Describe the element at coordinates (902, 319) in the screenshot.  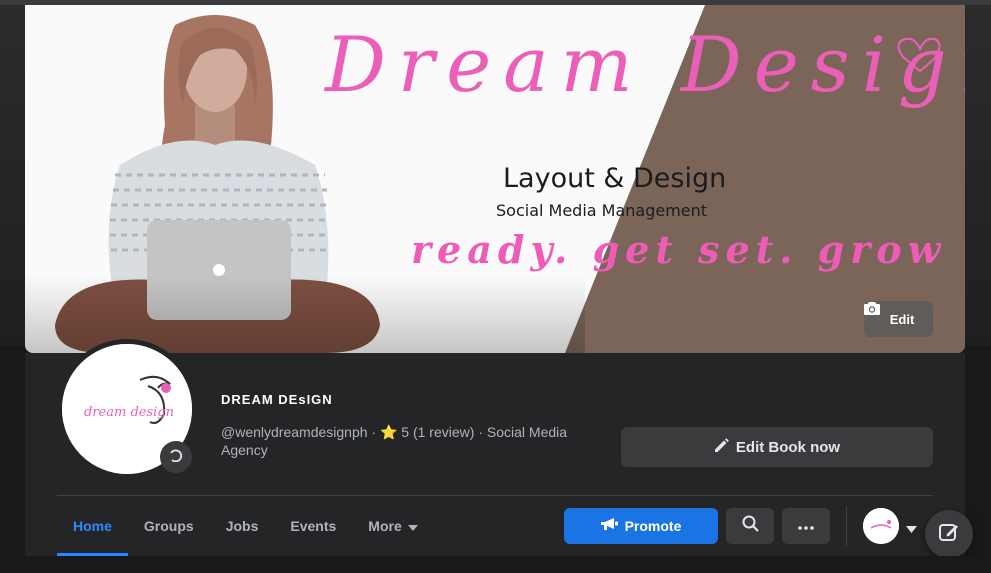
I see `edit-cover-label: Edit` at that location.